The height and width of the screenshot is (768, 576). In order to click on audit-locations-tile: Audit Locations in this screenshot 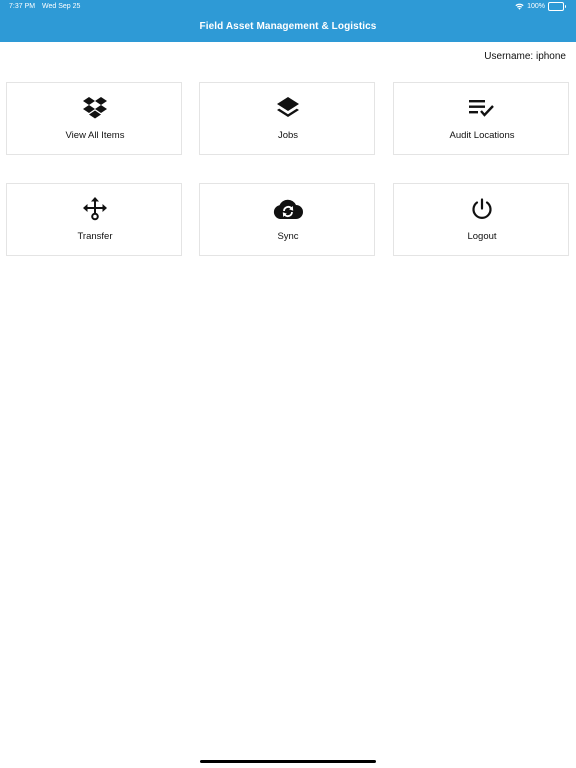, I will do `click(481, 118)`.